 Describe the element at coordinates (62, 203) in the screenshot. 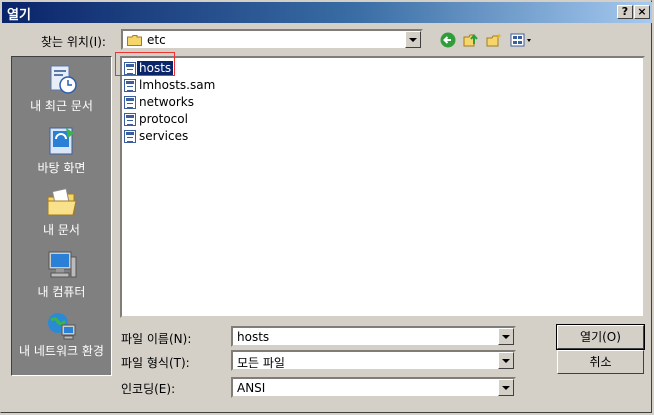

I see `my-documents-icon` at that location.